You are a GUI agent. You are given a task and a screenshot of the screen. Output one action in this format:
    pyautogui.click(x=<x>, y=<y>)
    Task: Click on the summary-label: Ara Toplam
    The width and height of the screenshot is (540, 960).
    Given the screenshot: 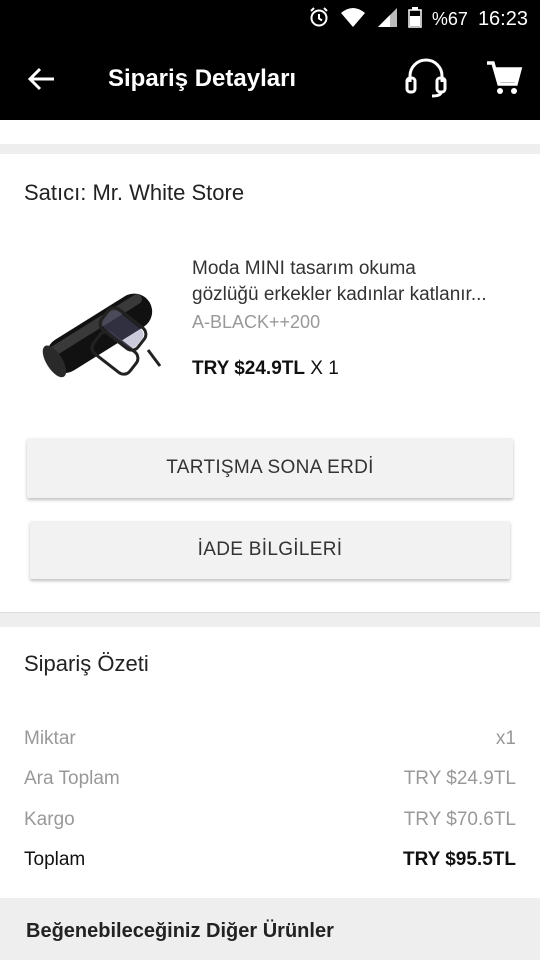 What is the action you would take?
    pyautogui.click(x=72, y=778)
    